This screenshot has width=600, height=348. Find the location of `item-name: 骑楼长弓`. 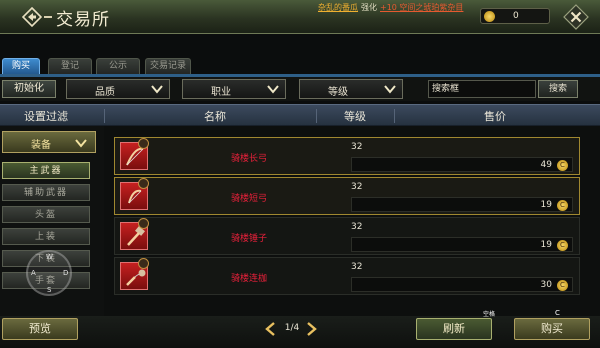

item-name: 骑楼长弓 is located at coordinates (249, 159).